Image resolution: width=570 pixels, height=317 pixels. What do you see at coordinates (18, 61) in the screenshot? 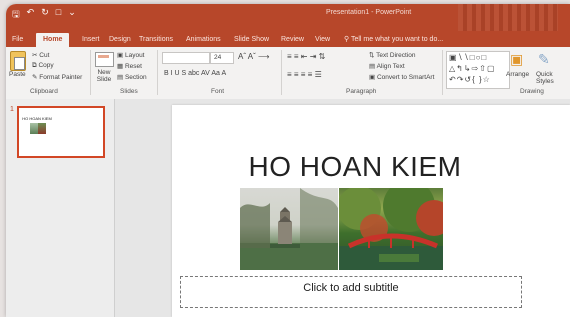
I see `paste-icon` at bounding box center [18, 61].